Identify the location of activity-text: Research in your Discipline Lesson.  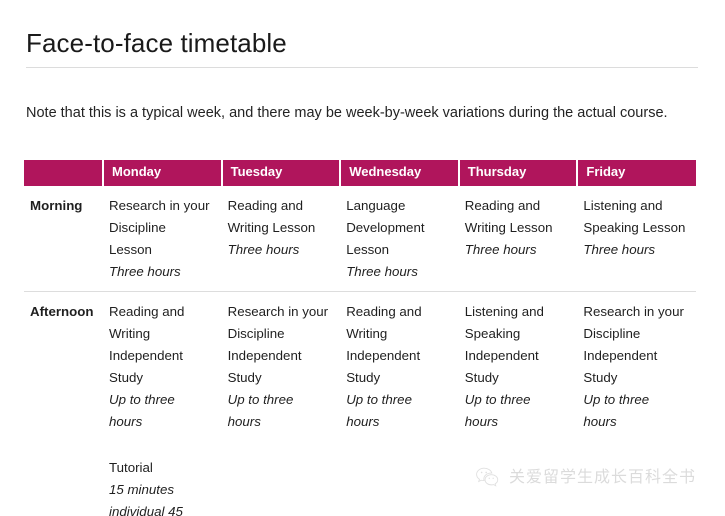
(159, 227).